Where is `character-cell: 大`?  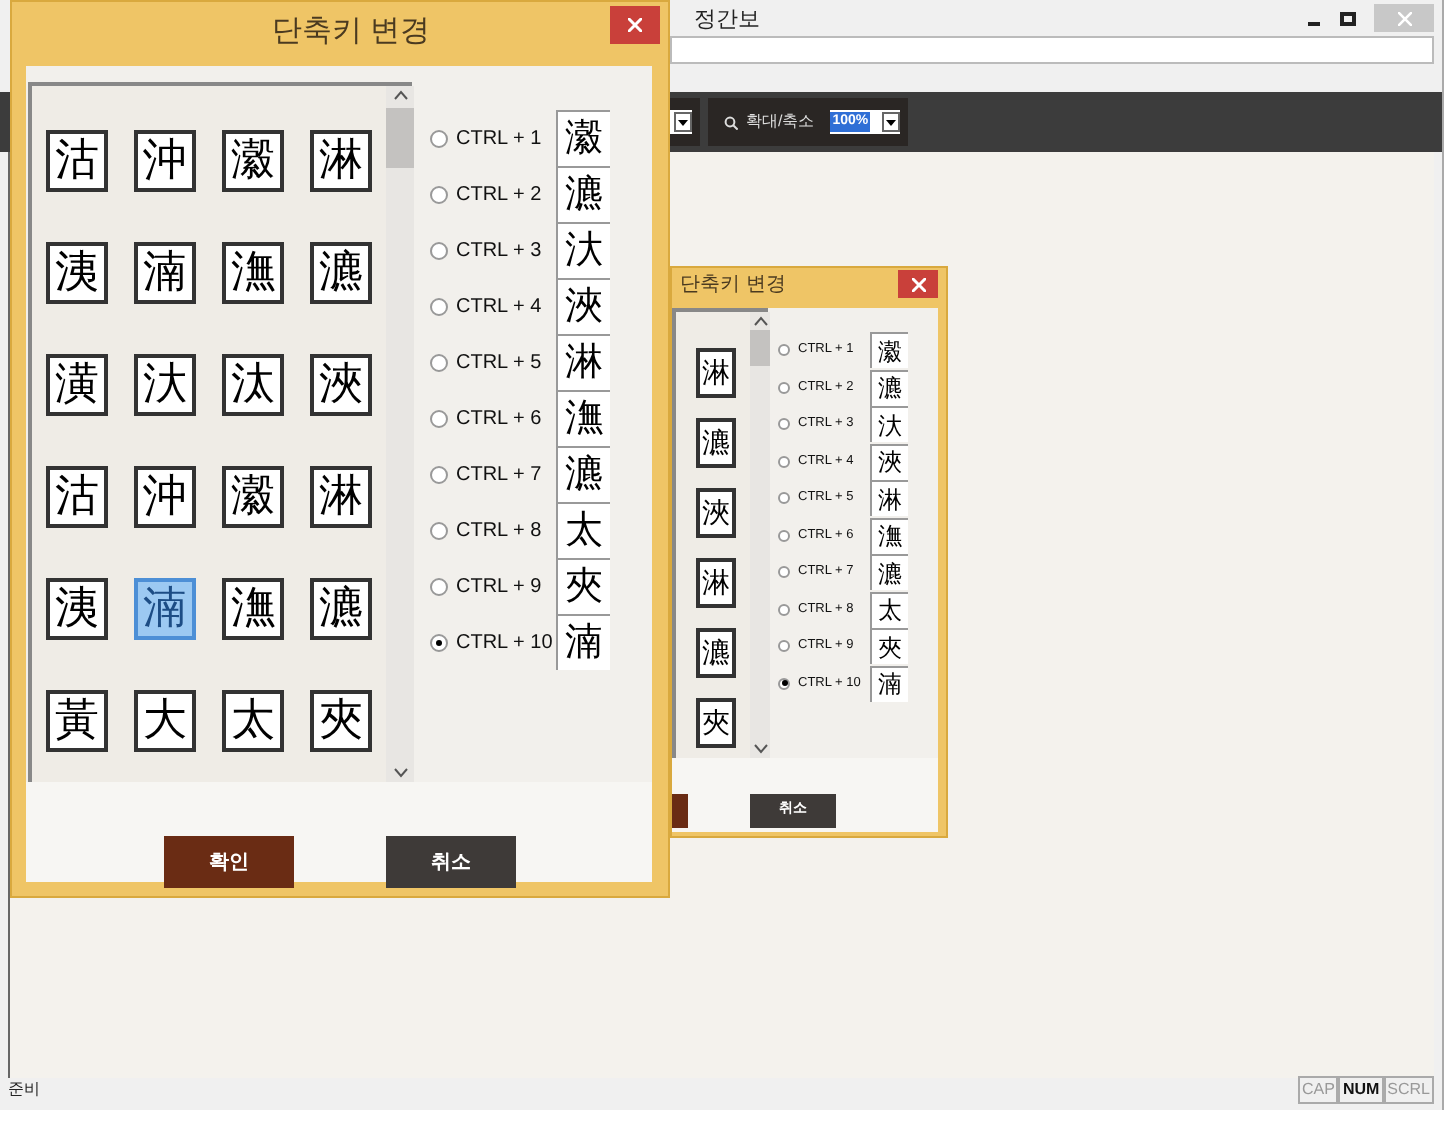
character-cell: 大 is located at coordinates (165, 721).